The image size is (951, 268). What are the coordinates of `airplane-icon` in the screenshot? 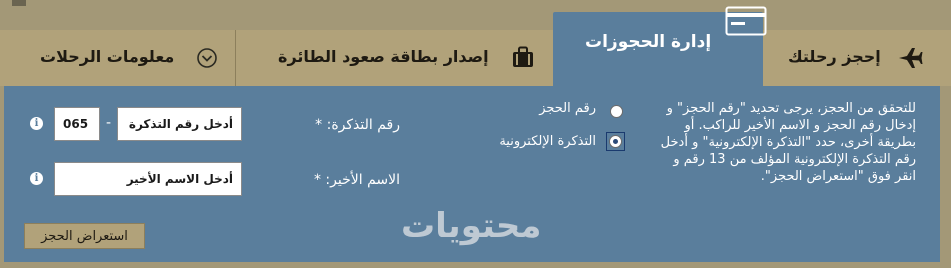 It's located at (910, 60).